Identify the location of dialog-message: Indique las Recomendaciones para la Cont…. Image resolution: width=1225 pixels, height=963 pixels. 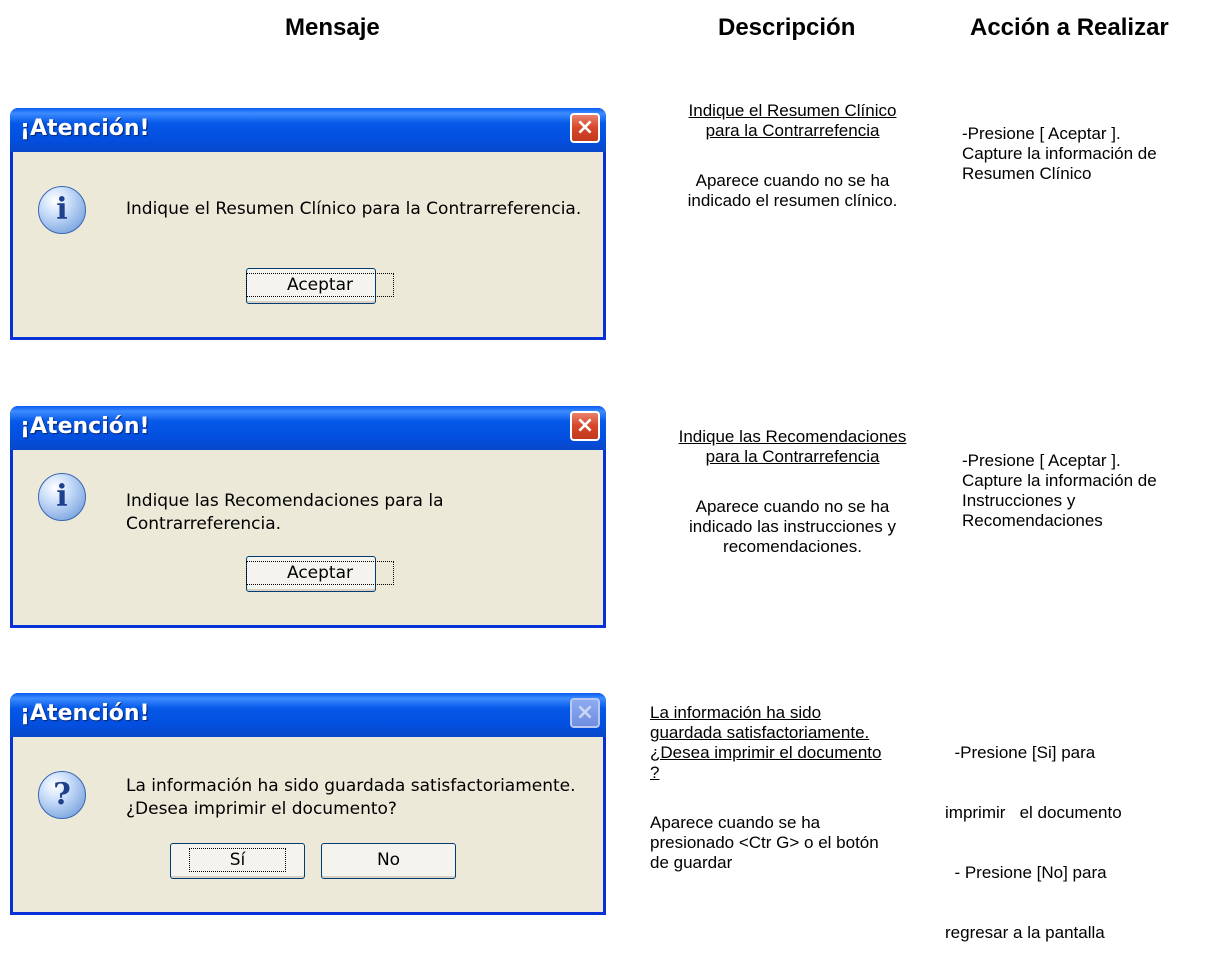
(285, 512).